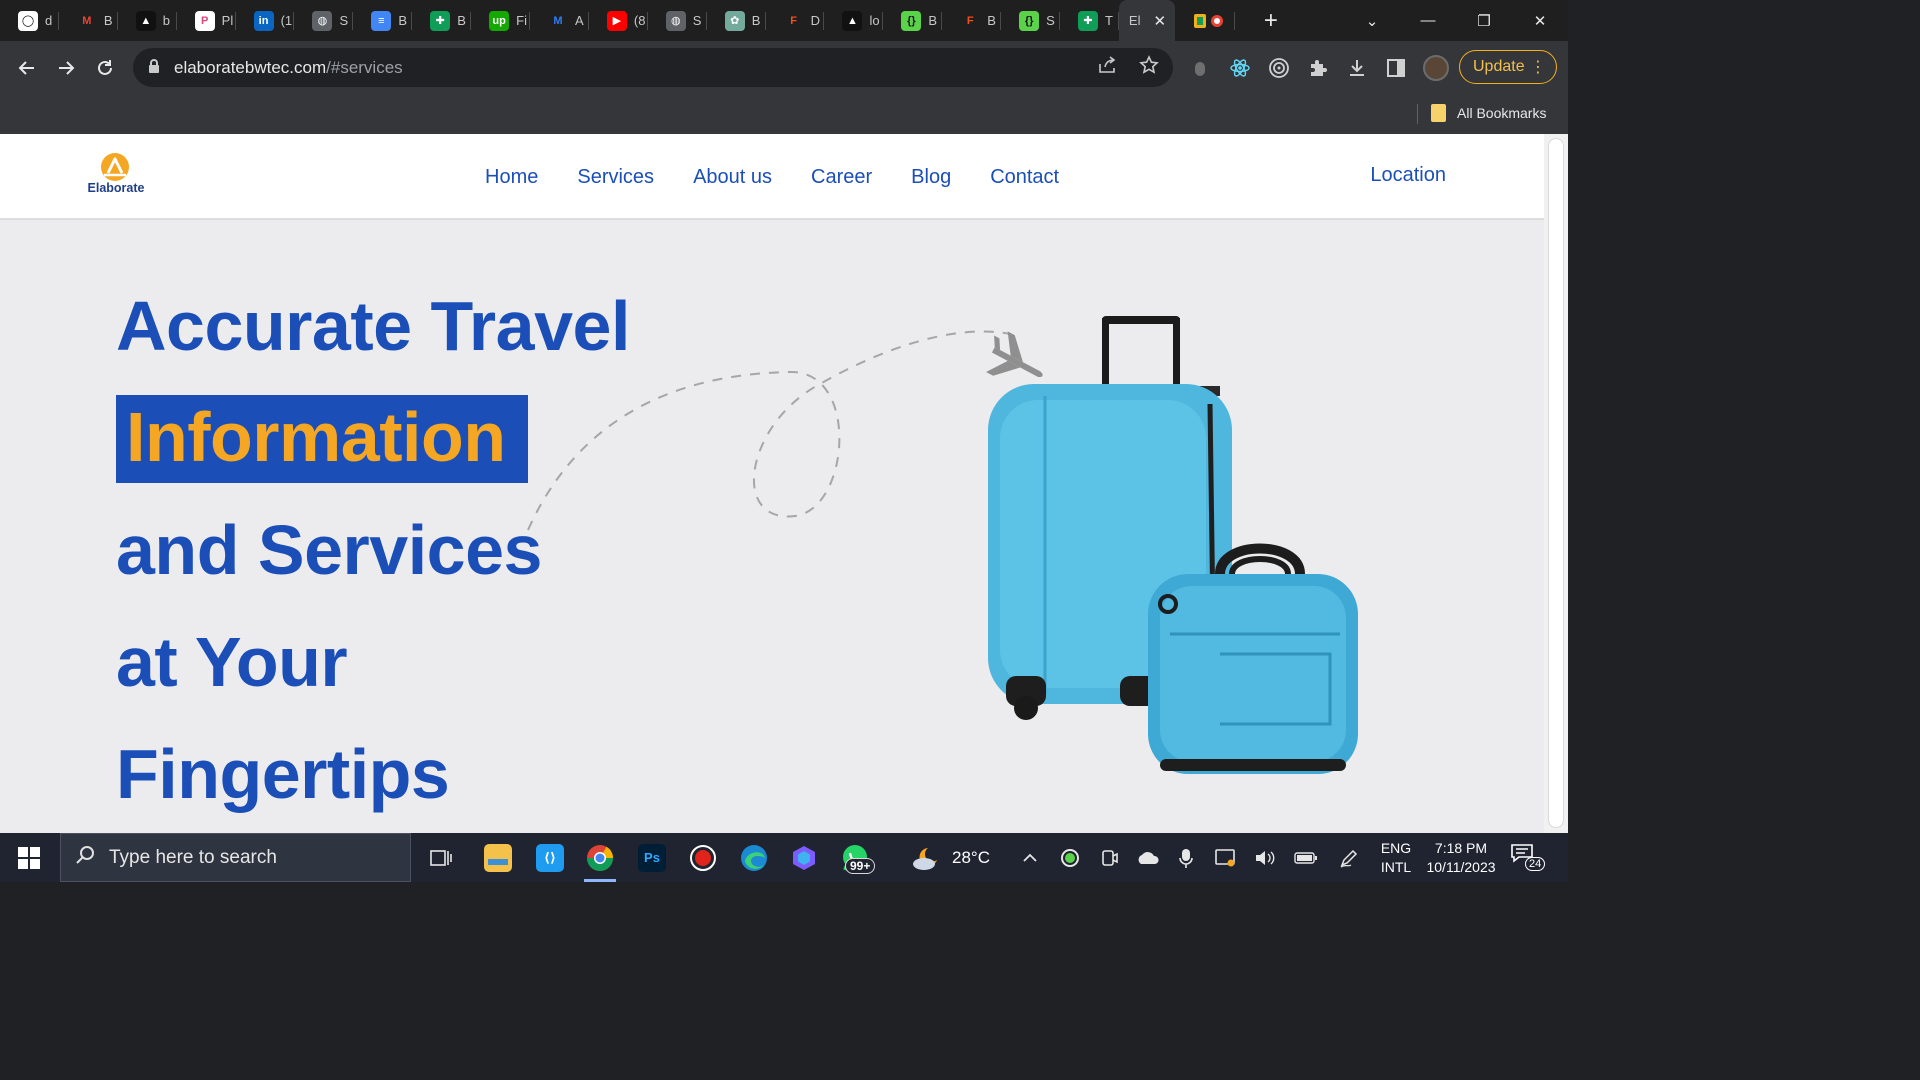 This screenshot has height=1080, width=1920. I want to click on tab-12: ✿ B, so click(736, 20).